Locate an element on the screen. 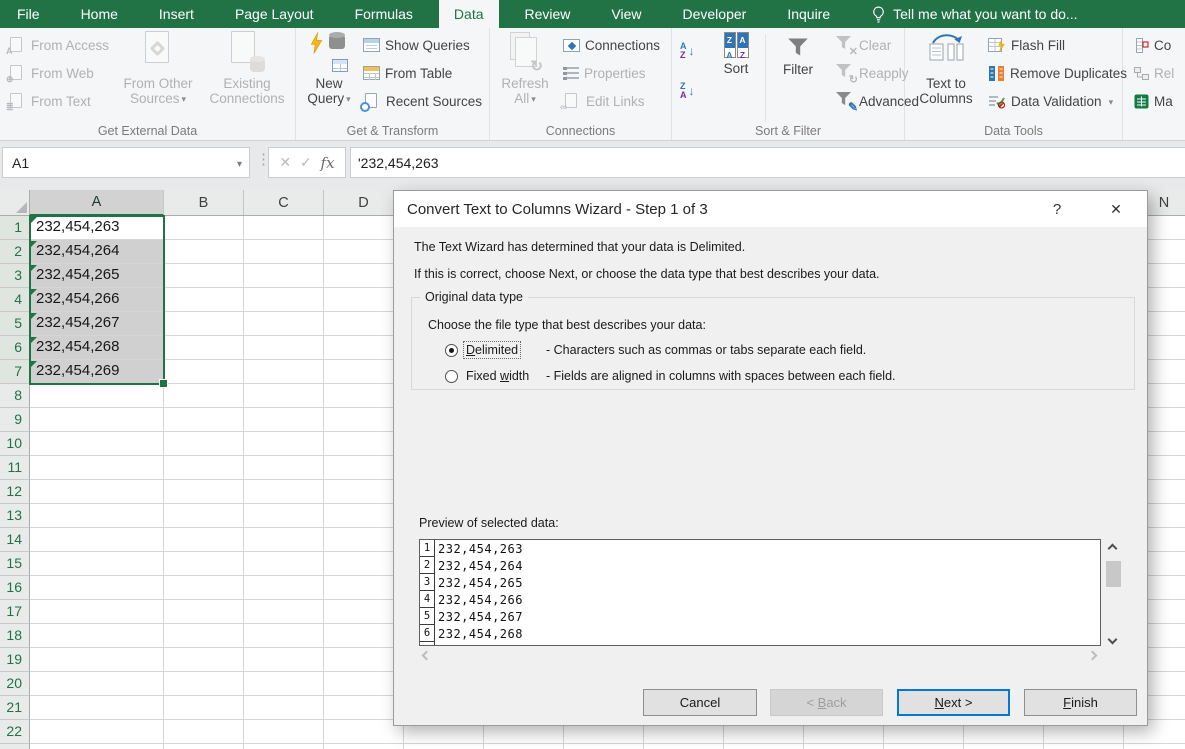  delimited-radio is located at coordinates (451, 350).